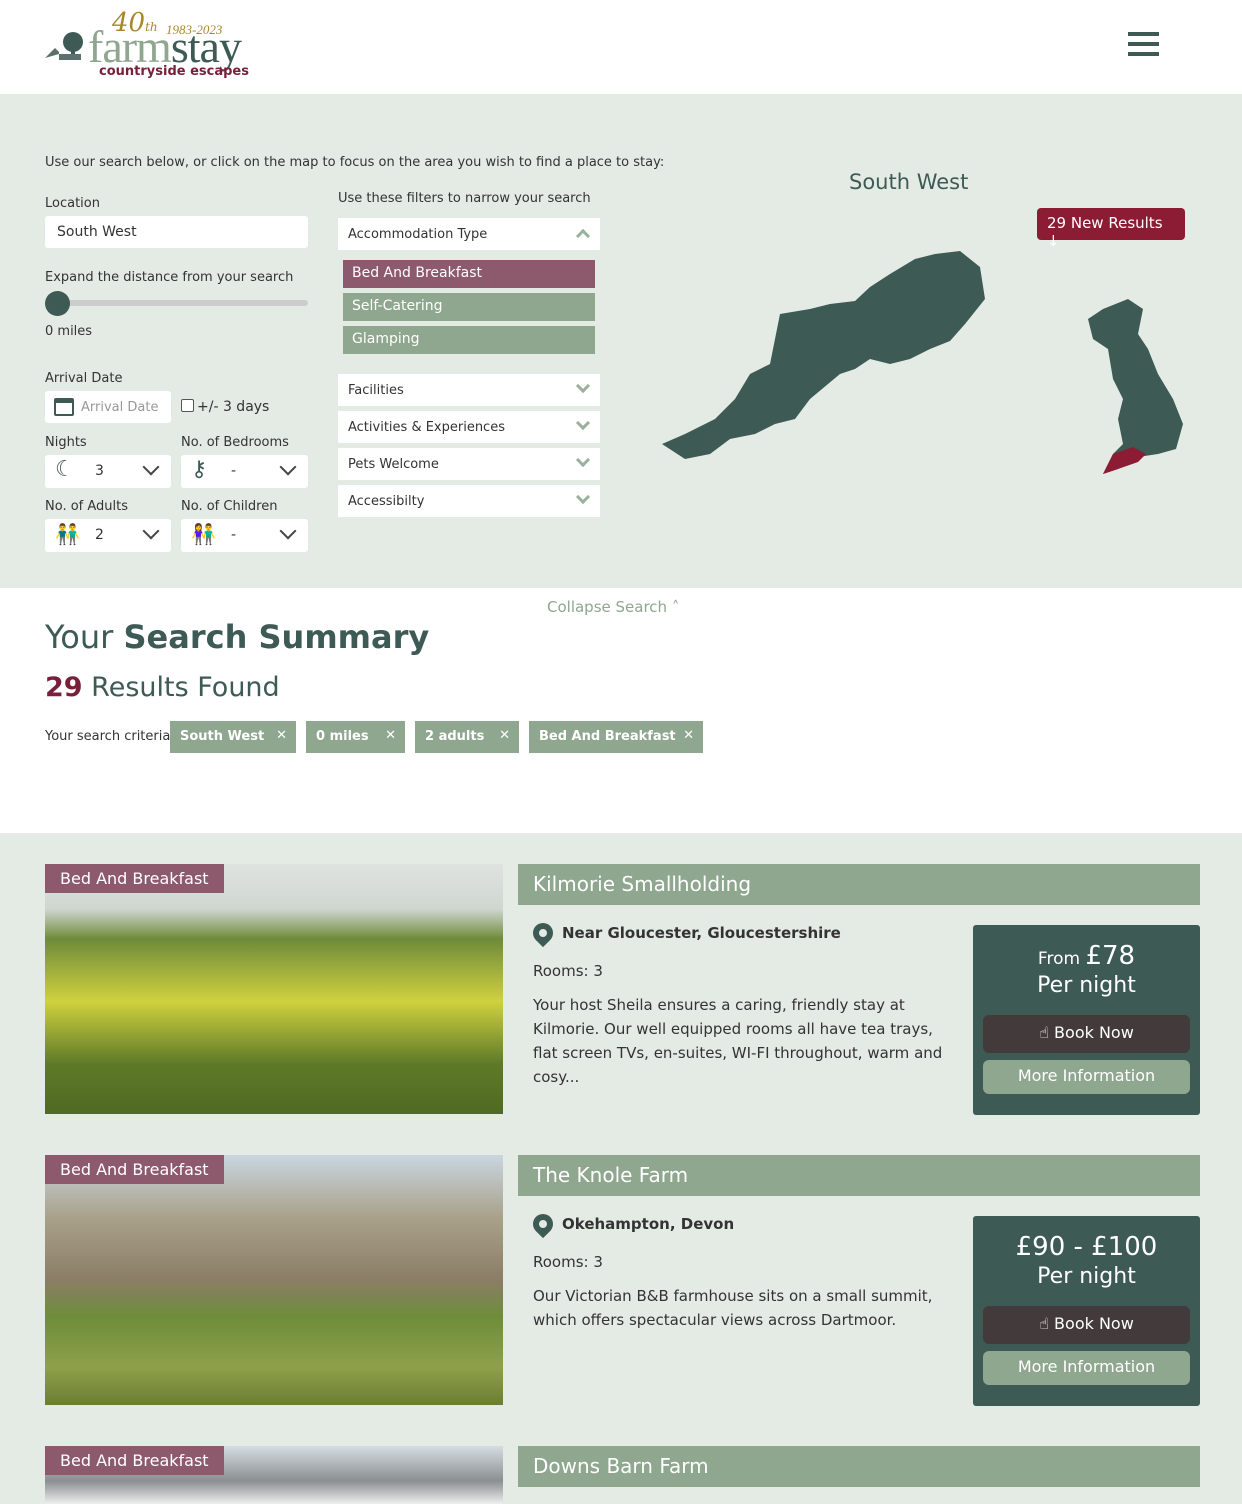  I want to click on criteria-chip: 2 adults ✕, so click(467, 737).